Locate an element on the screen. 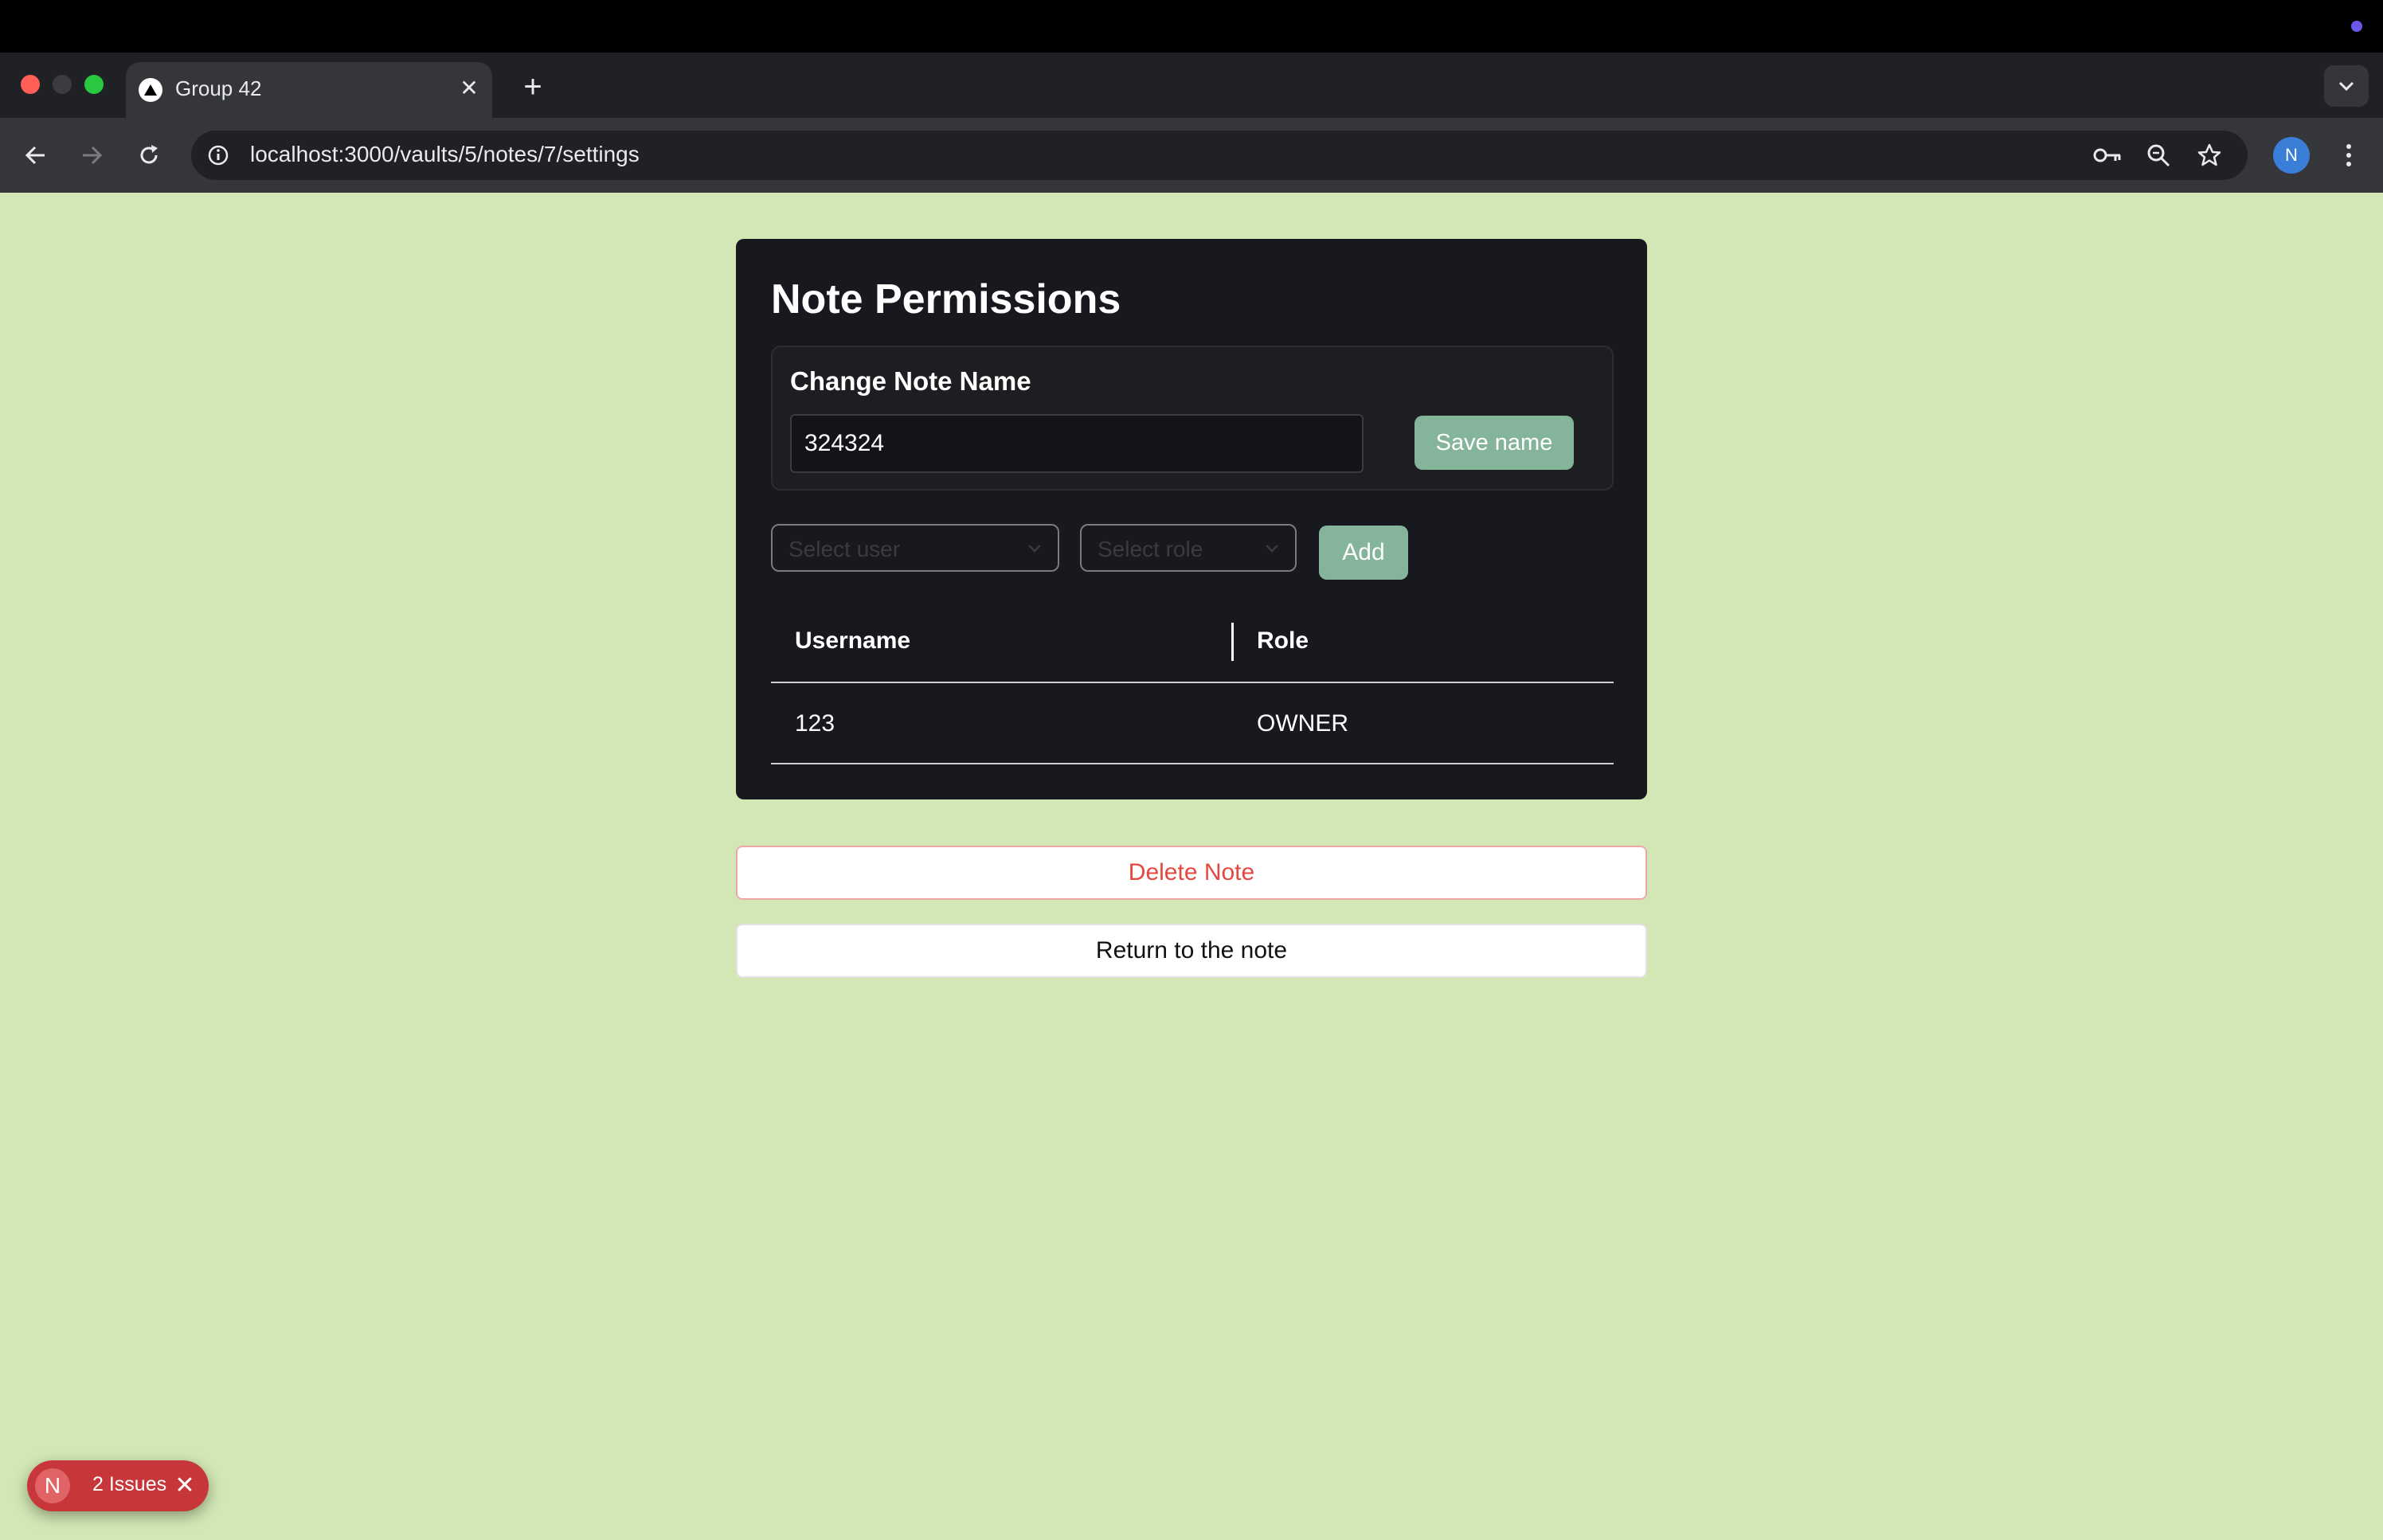 This screenshot has width=2383, height=1540. user-select: Select user is located at coordinates (915, 548).